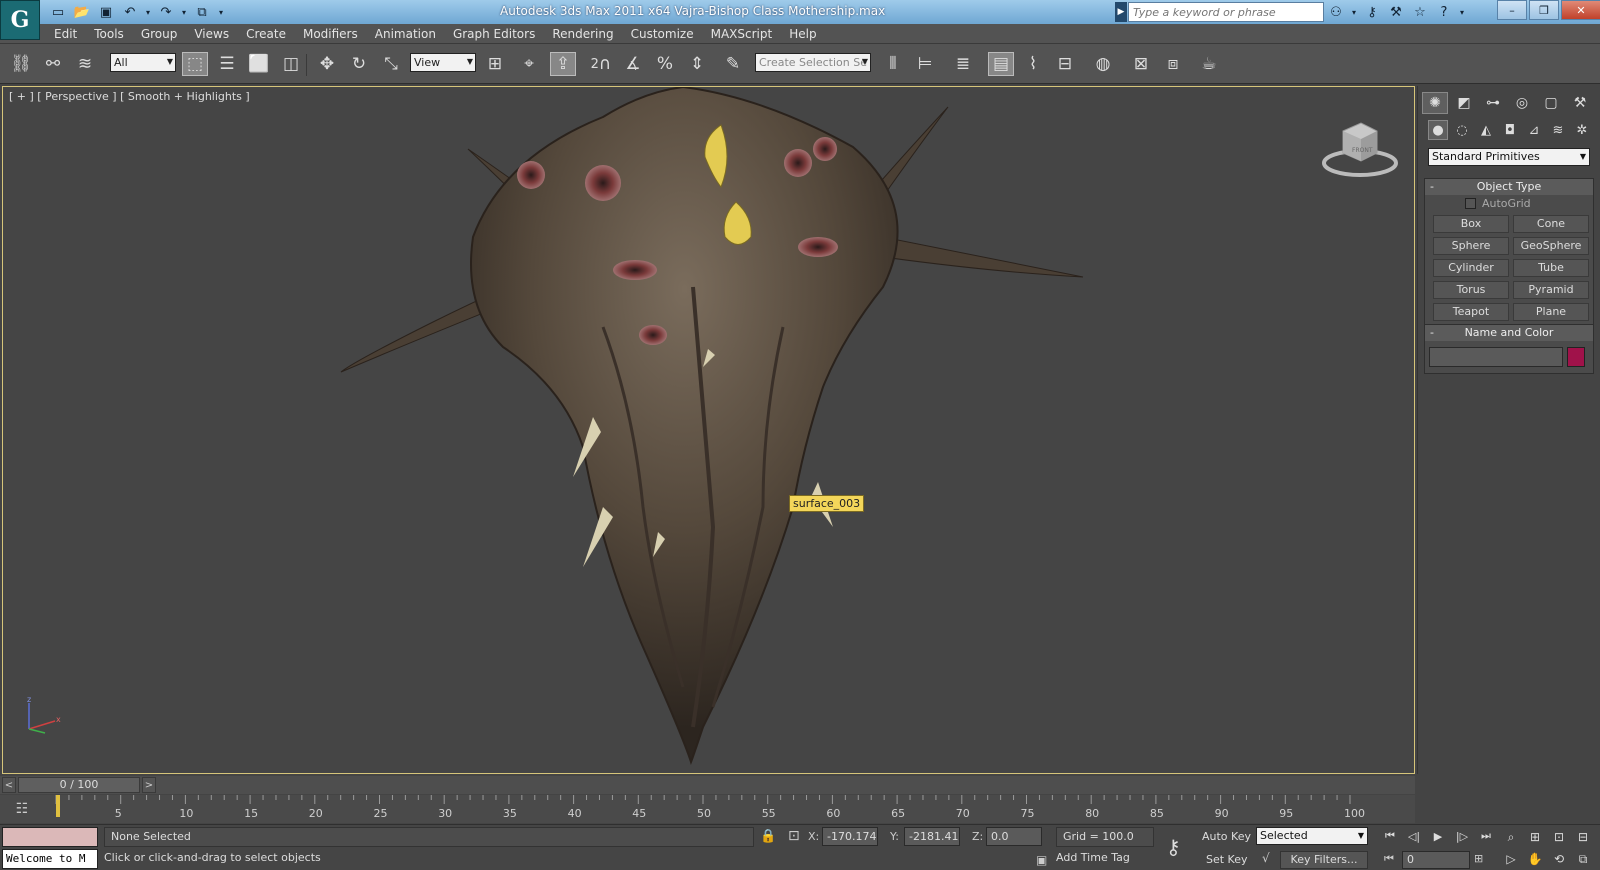 The width and height of the screenshot is (1600, 870). What do you see at coordinates (330, 34) in the screenshot?
I see `menu-modifiers: Modifiers` at bounding box center [330, 34].